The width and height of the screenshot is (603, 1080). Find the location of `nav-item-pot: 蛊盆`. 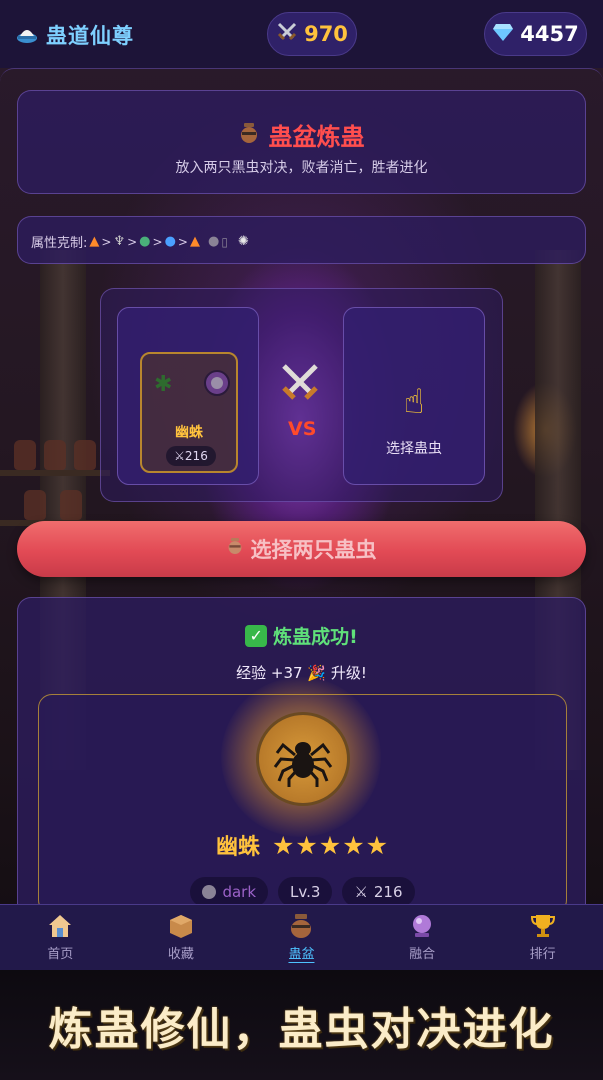

nav-item-pot: 蛊盆 is located at coordinates (301, 937).